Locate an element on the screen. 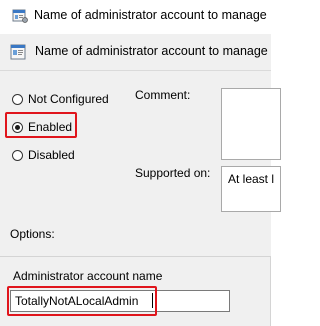 Image resolution: width=320 pixels, height=326 pixels. enabled-highlight-box is located at coordinates (41, 125).